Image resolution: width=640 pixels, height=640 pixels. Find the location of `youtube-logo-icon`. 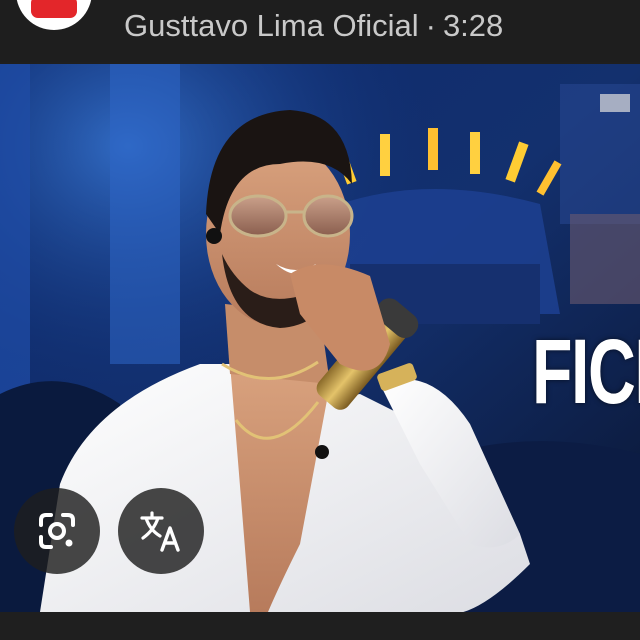

youtube-logo-icon is located at coordinates (54, 15).